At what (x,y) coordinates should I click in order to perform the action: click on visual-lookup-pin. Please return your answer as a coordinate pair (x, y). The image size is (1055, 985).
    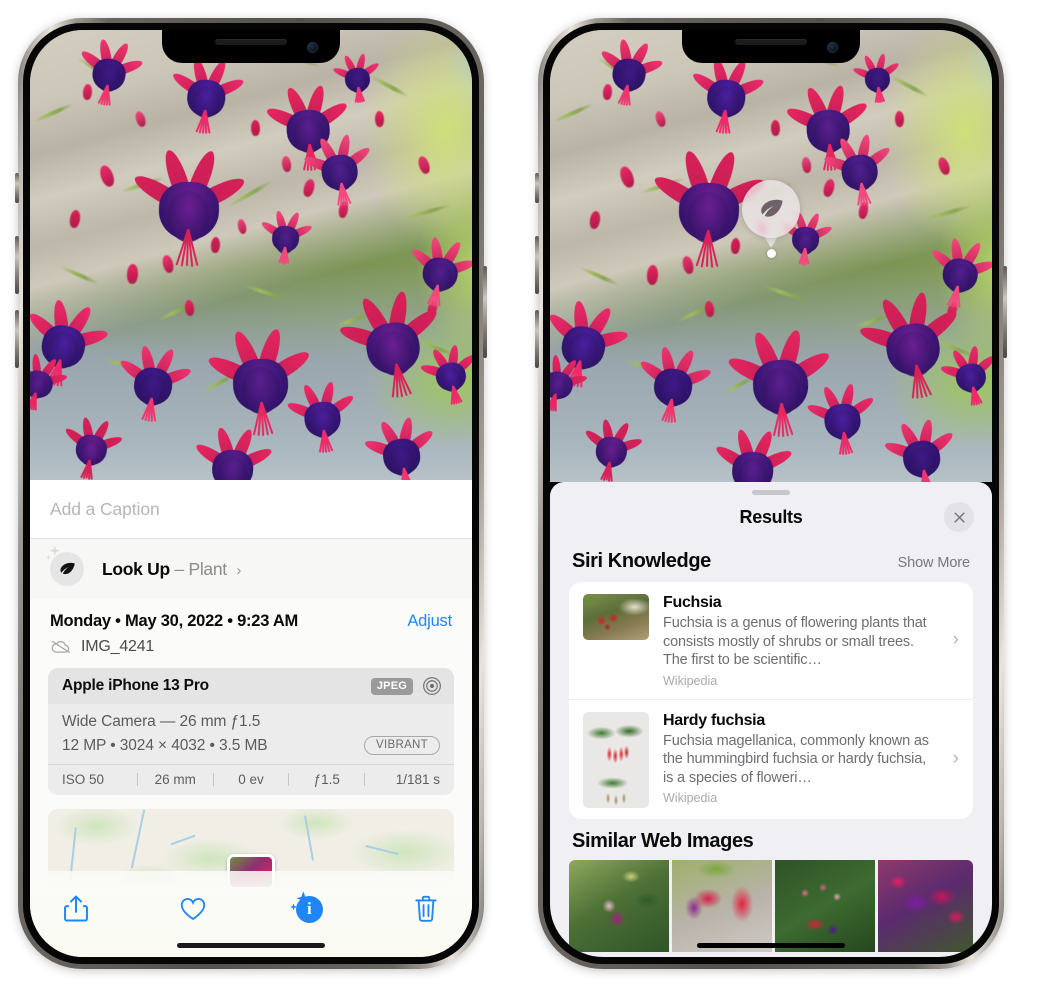
    Looking at the image, I should click on (771, 219).